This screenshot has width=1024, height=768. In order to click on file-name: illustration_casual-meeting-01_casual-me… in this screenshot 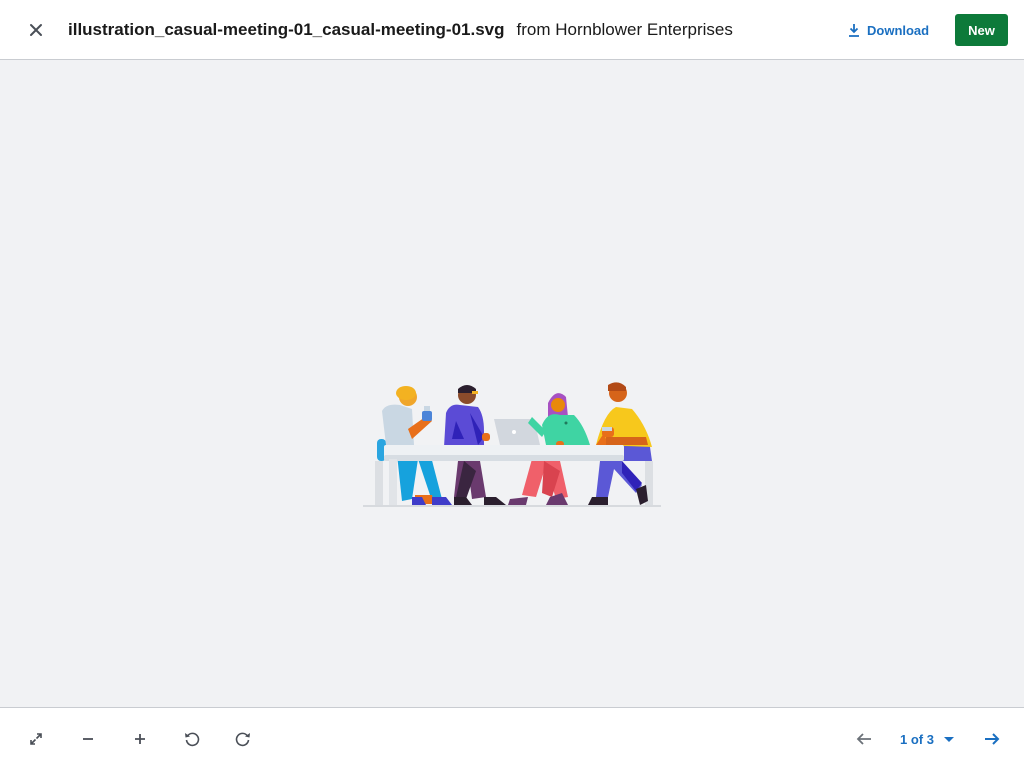, I will do `click(286, 29)`.